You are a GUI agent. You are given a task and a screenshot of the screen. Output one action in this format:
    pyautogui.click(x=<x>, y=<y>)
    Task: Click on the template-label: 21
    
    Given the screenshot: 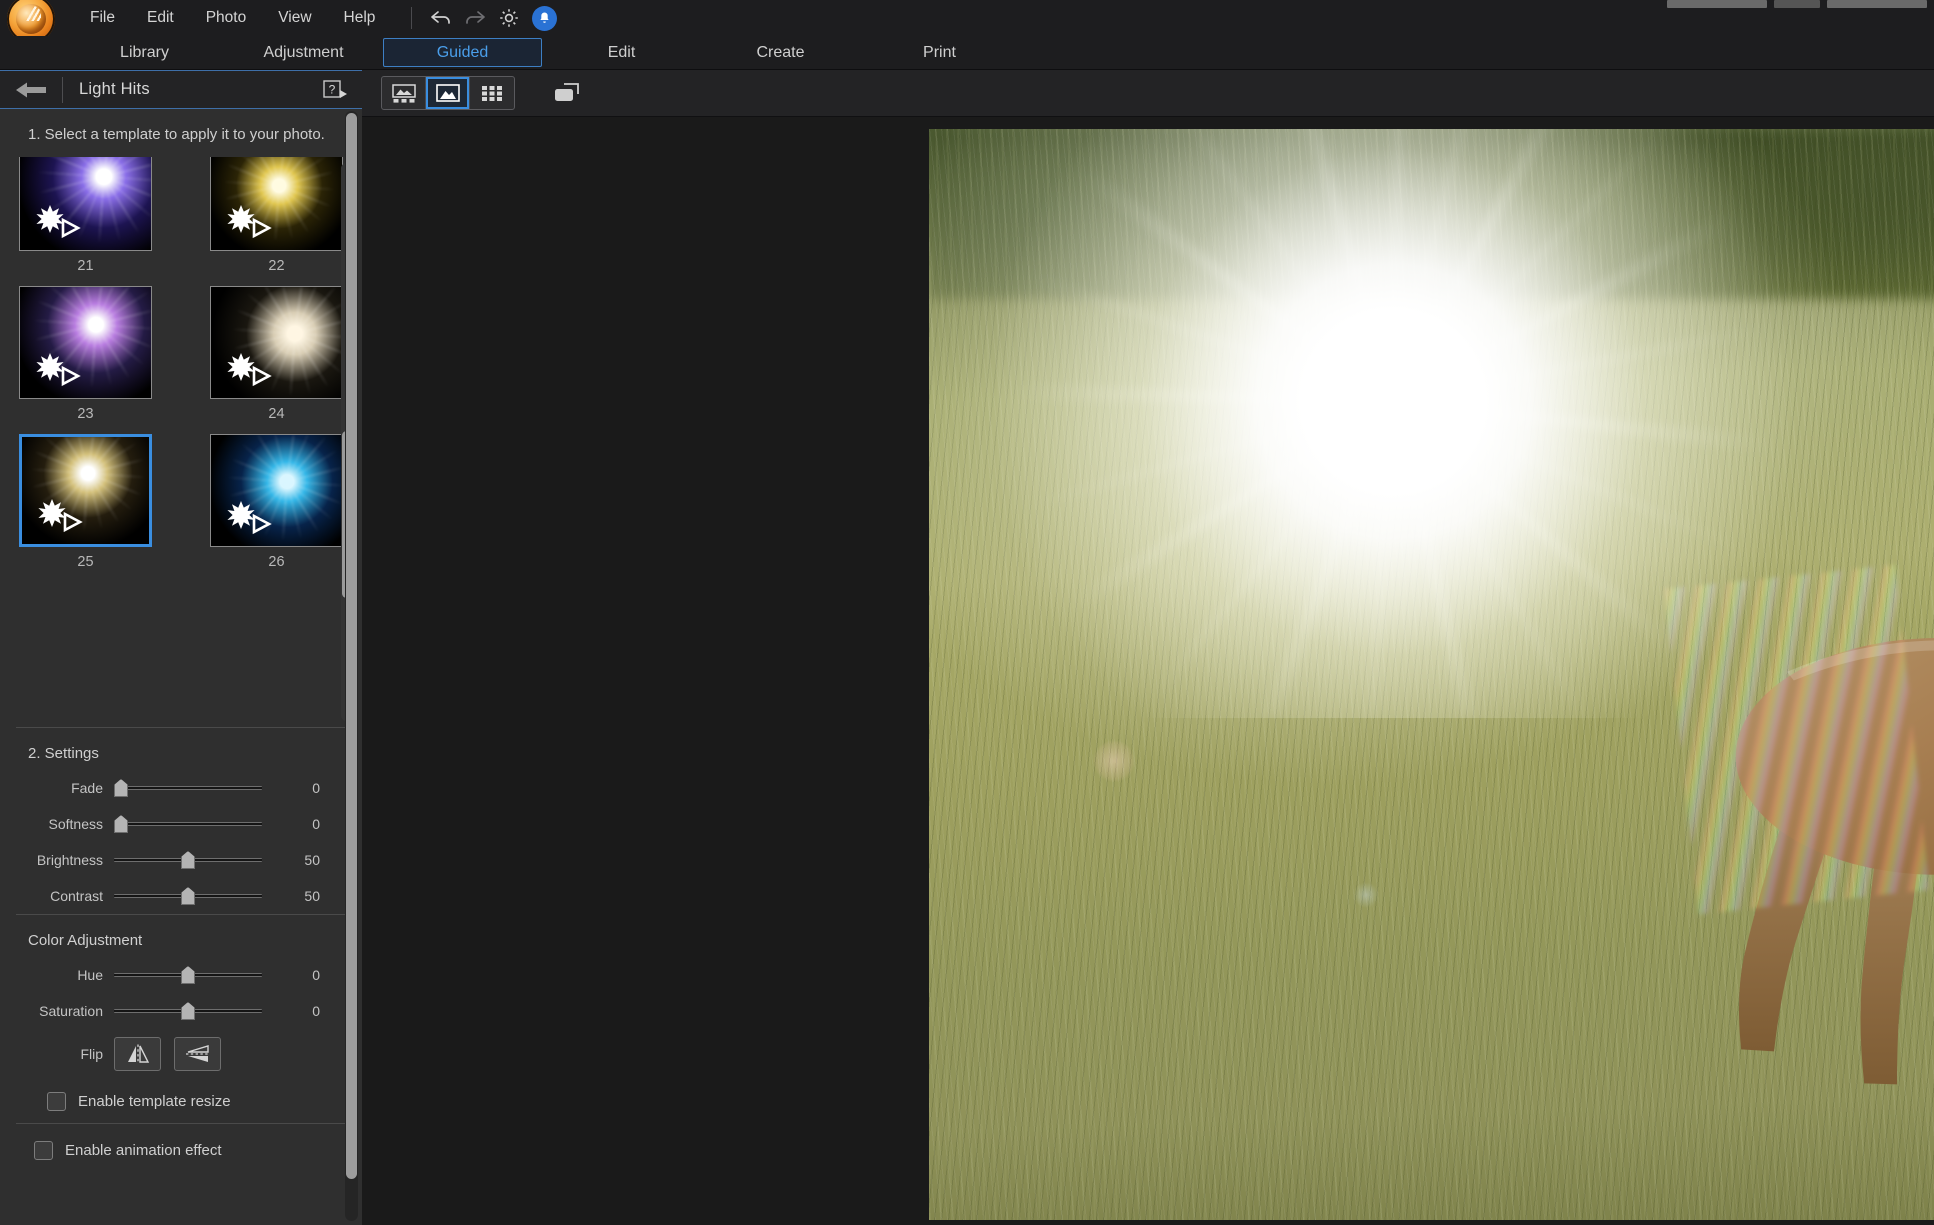 What is the action you would take?
    pyautogui.click(x=85, y=266)
    